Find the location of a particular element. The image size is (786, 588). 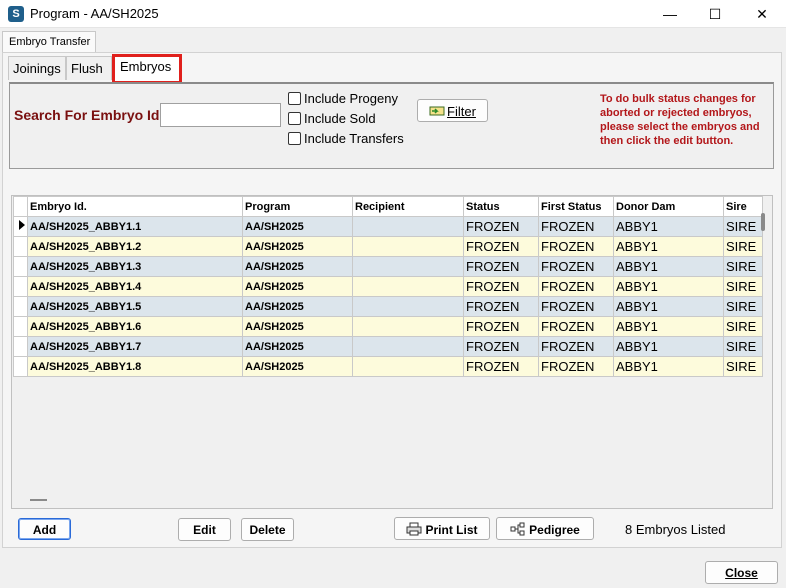

add-button: Add is located at coordinates (44, 529).